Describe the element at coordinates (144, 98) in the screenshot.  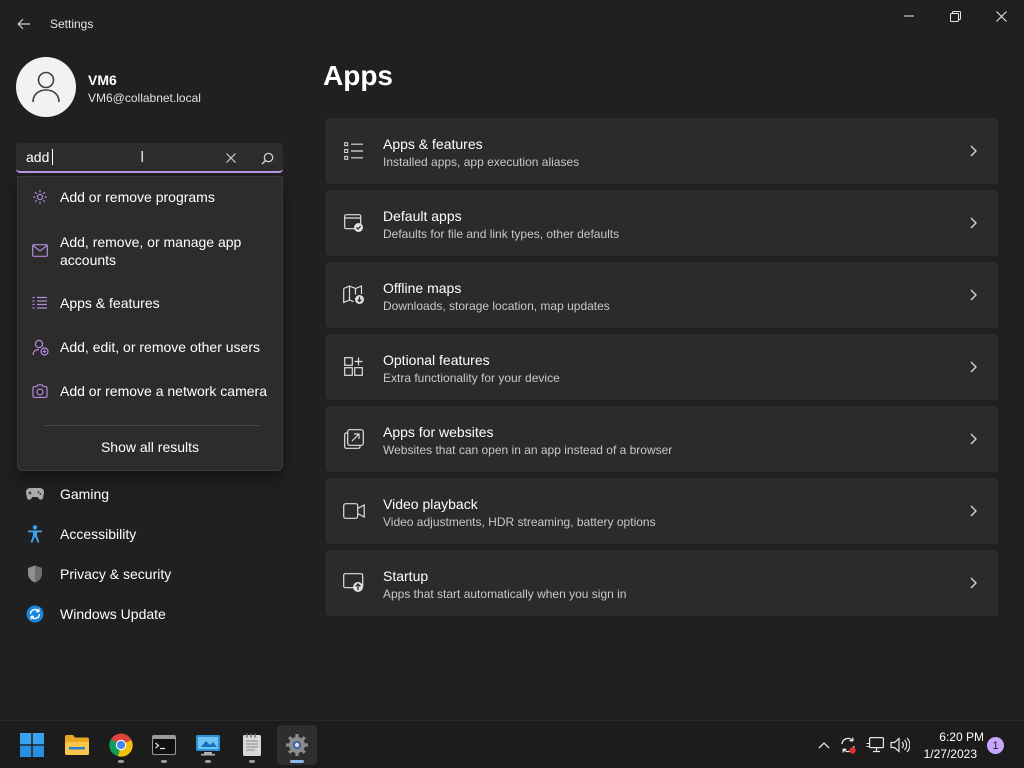
I see `user-email: VM6@collabnet.local` at that location.